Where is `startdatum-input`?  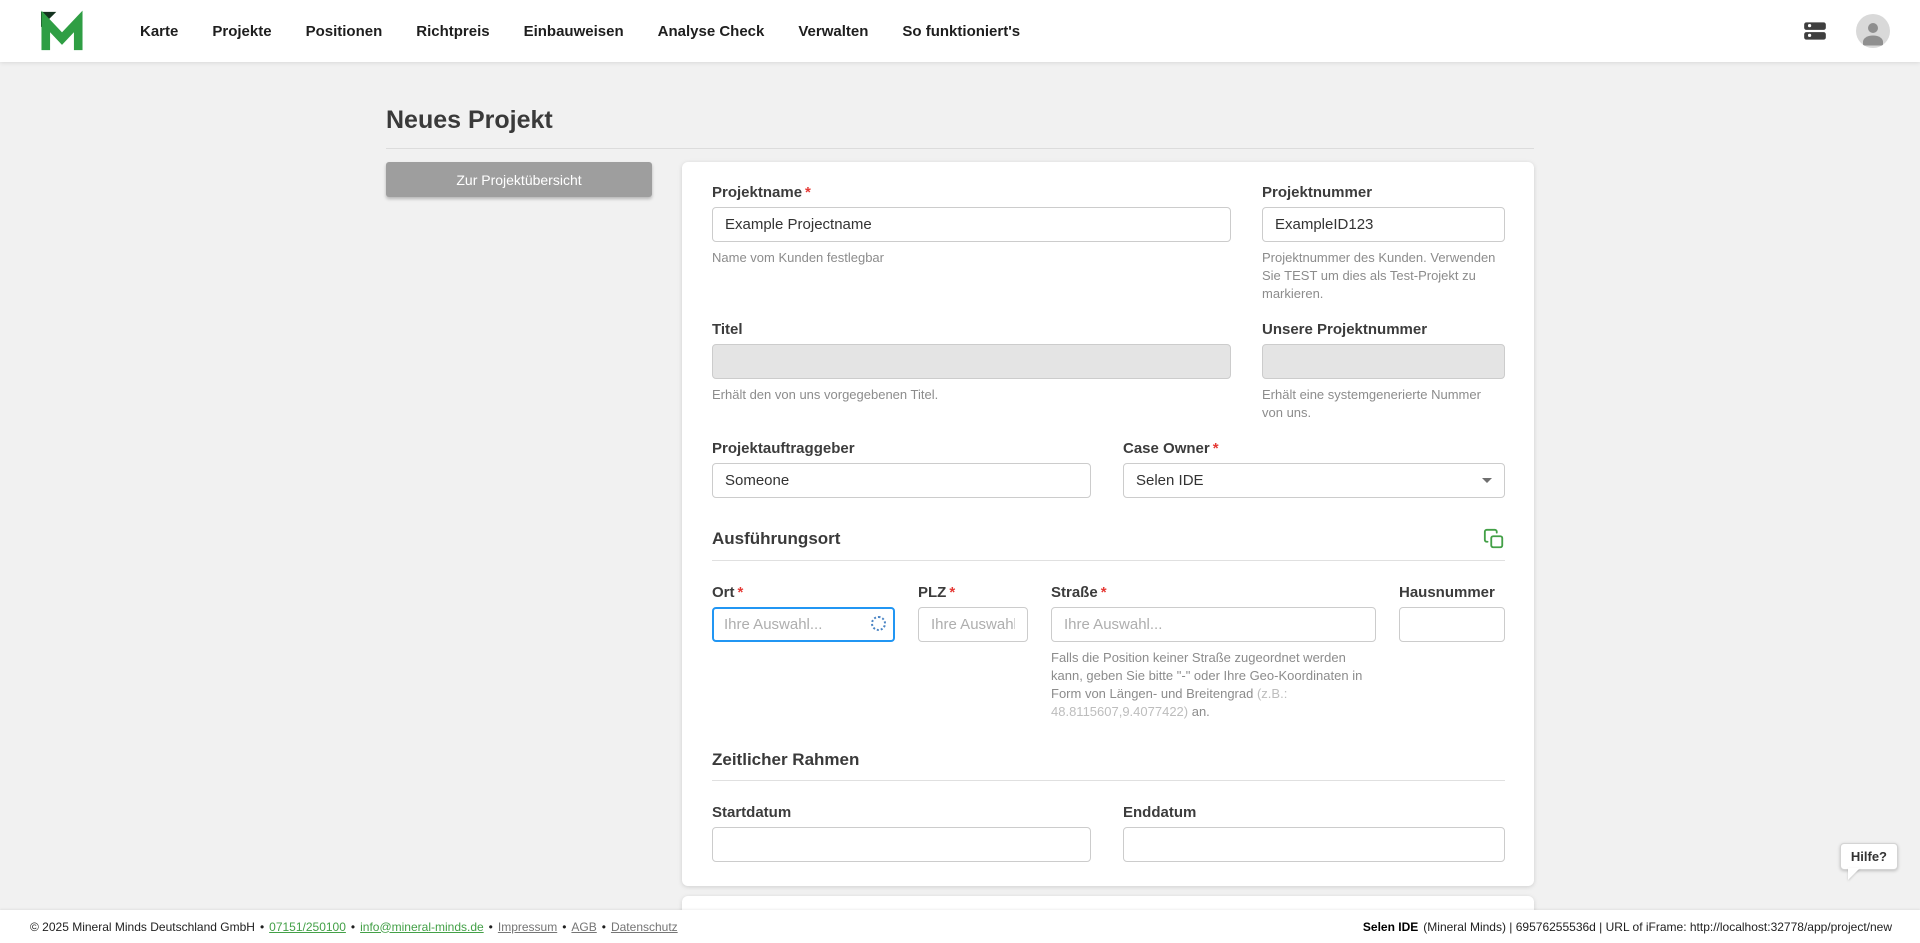 startdatum-input is located at coordinates (901, 845).